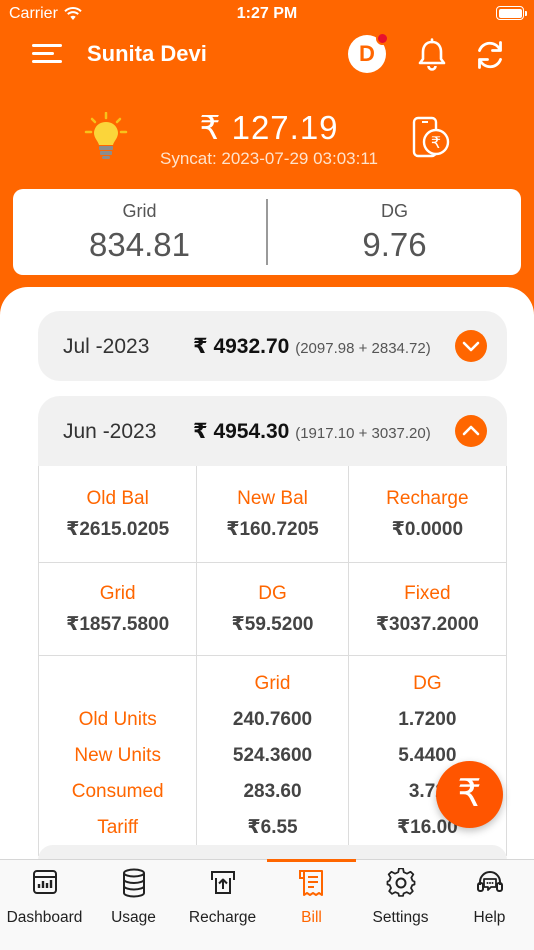  I want to click on dg-charge-label: DG, so click(272, 593).